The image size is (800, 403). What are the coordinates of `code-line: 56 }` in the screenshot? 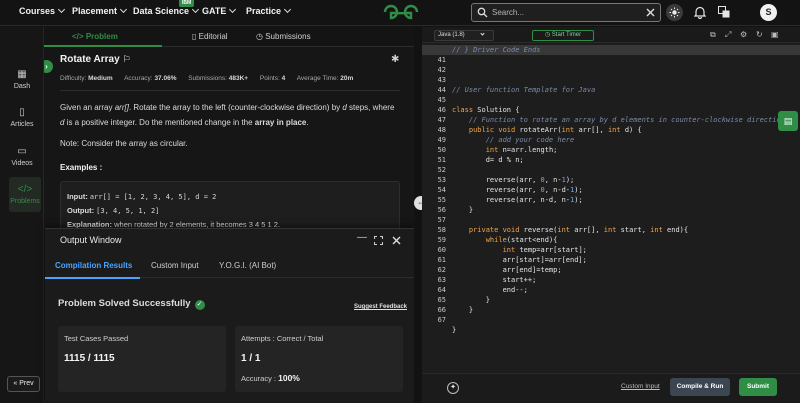 It's located at (611, 210).